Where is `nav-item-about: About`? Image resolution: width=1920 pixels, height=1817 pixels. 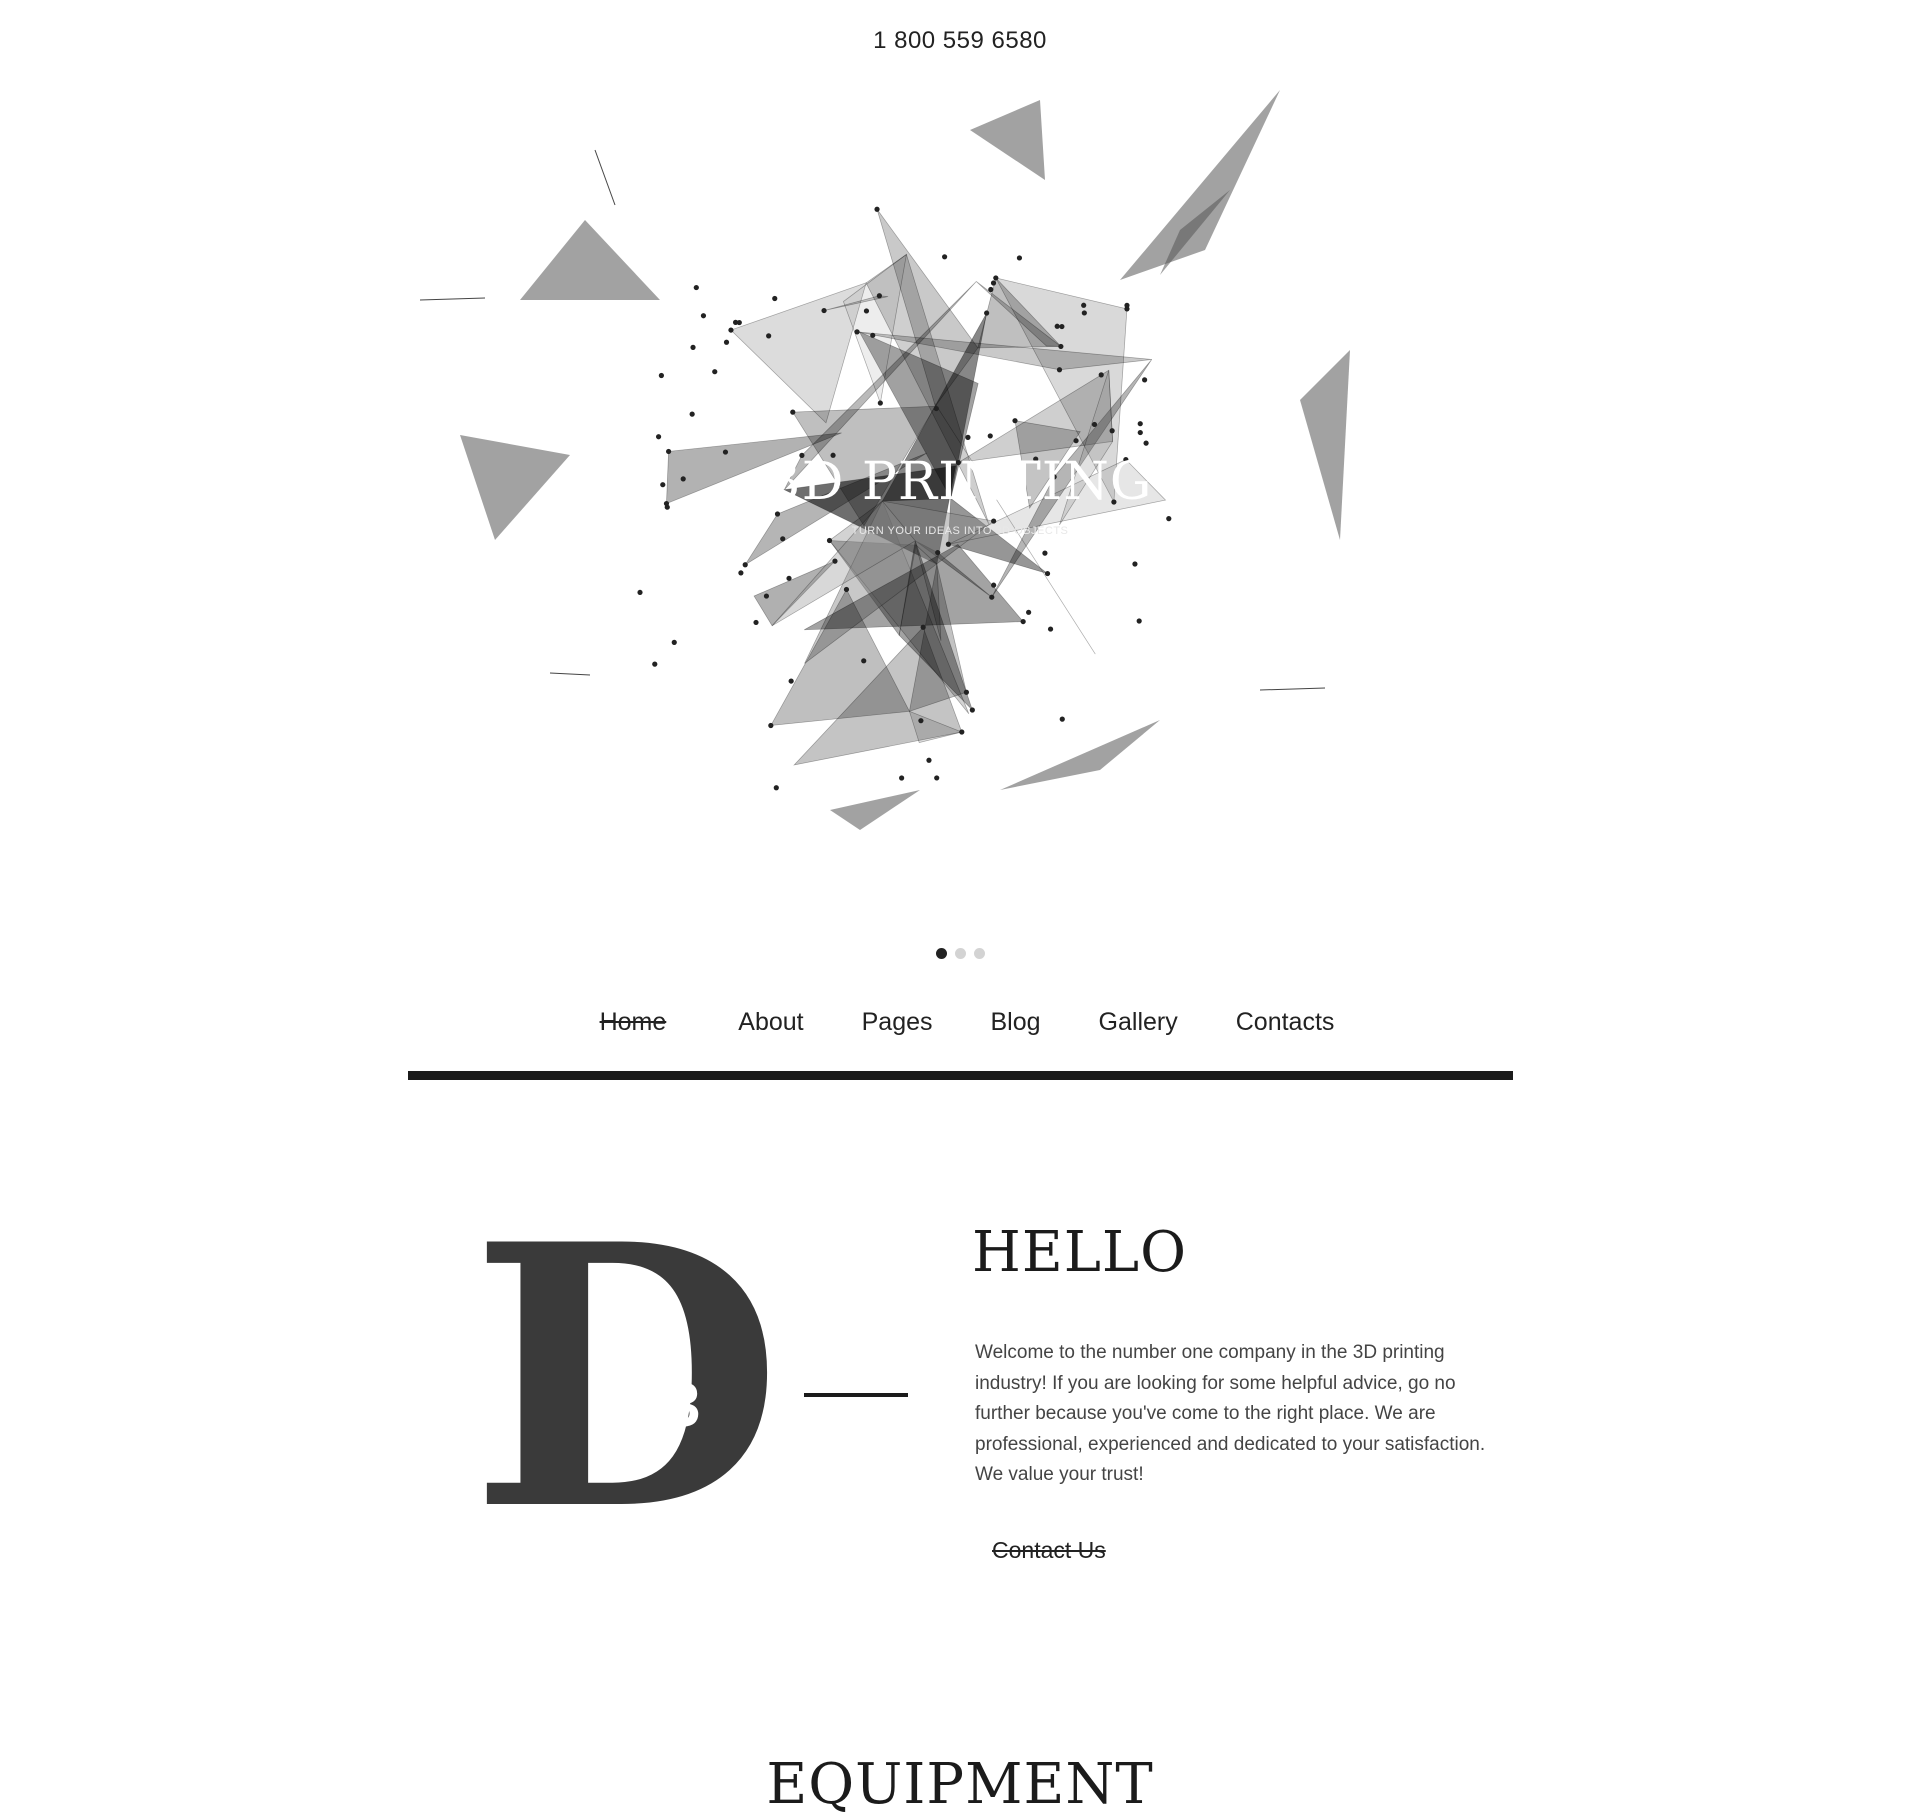 nav-item-about: About is located at coordinates (770, 1022).